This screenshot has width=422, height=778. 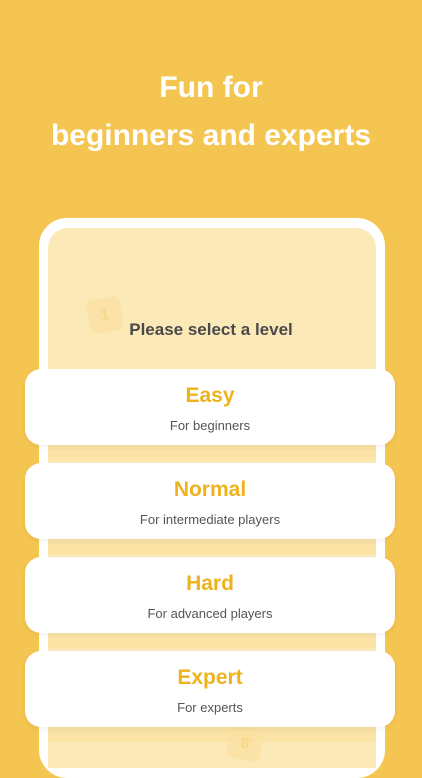 What do you see at coordinates (210, 677) in the screenshot?
I see `level-title: Expert` at bounding box center [210, 677].